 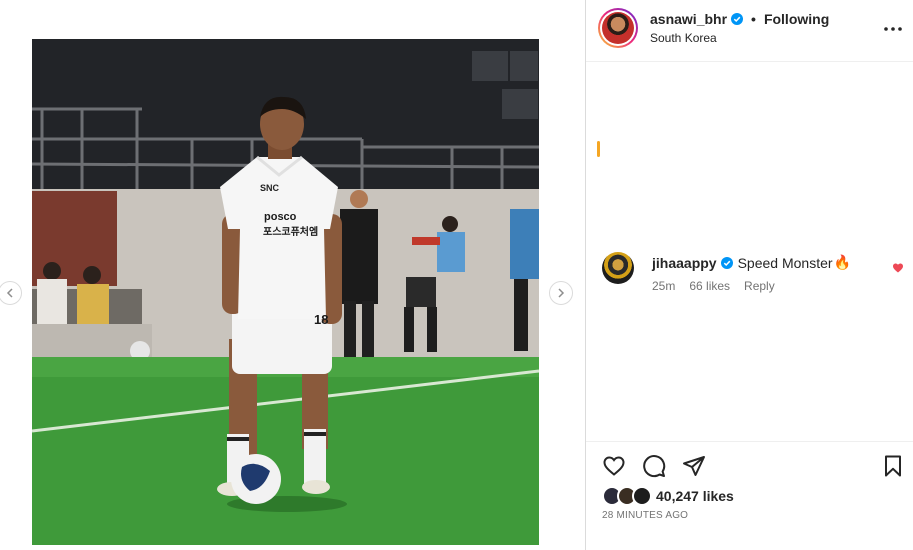 What do you see at coordinates (270, 188) in the screenshot?
I see `jersey-brand-mark: SNC` at bounding box center [270, 188].